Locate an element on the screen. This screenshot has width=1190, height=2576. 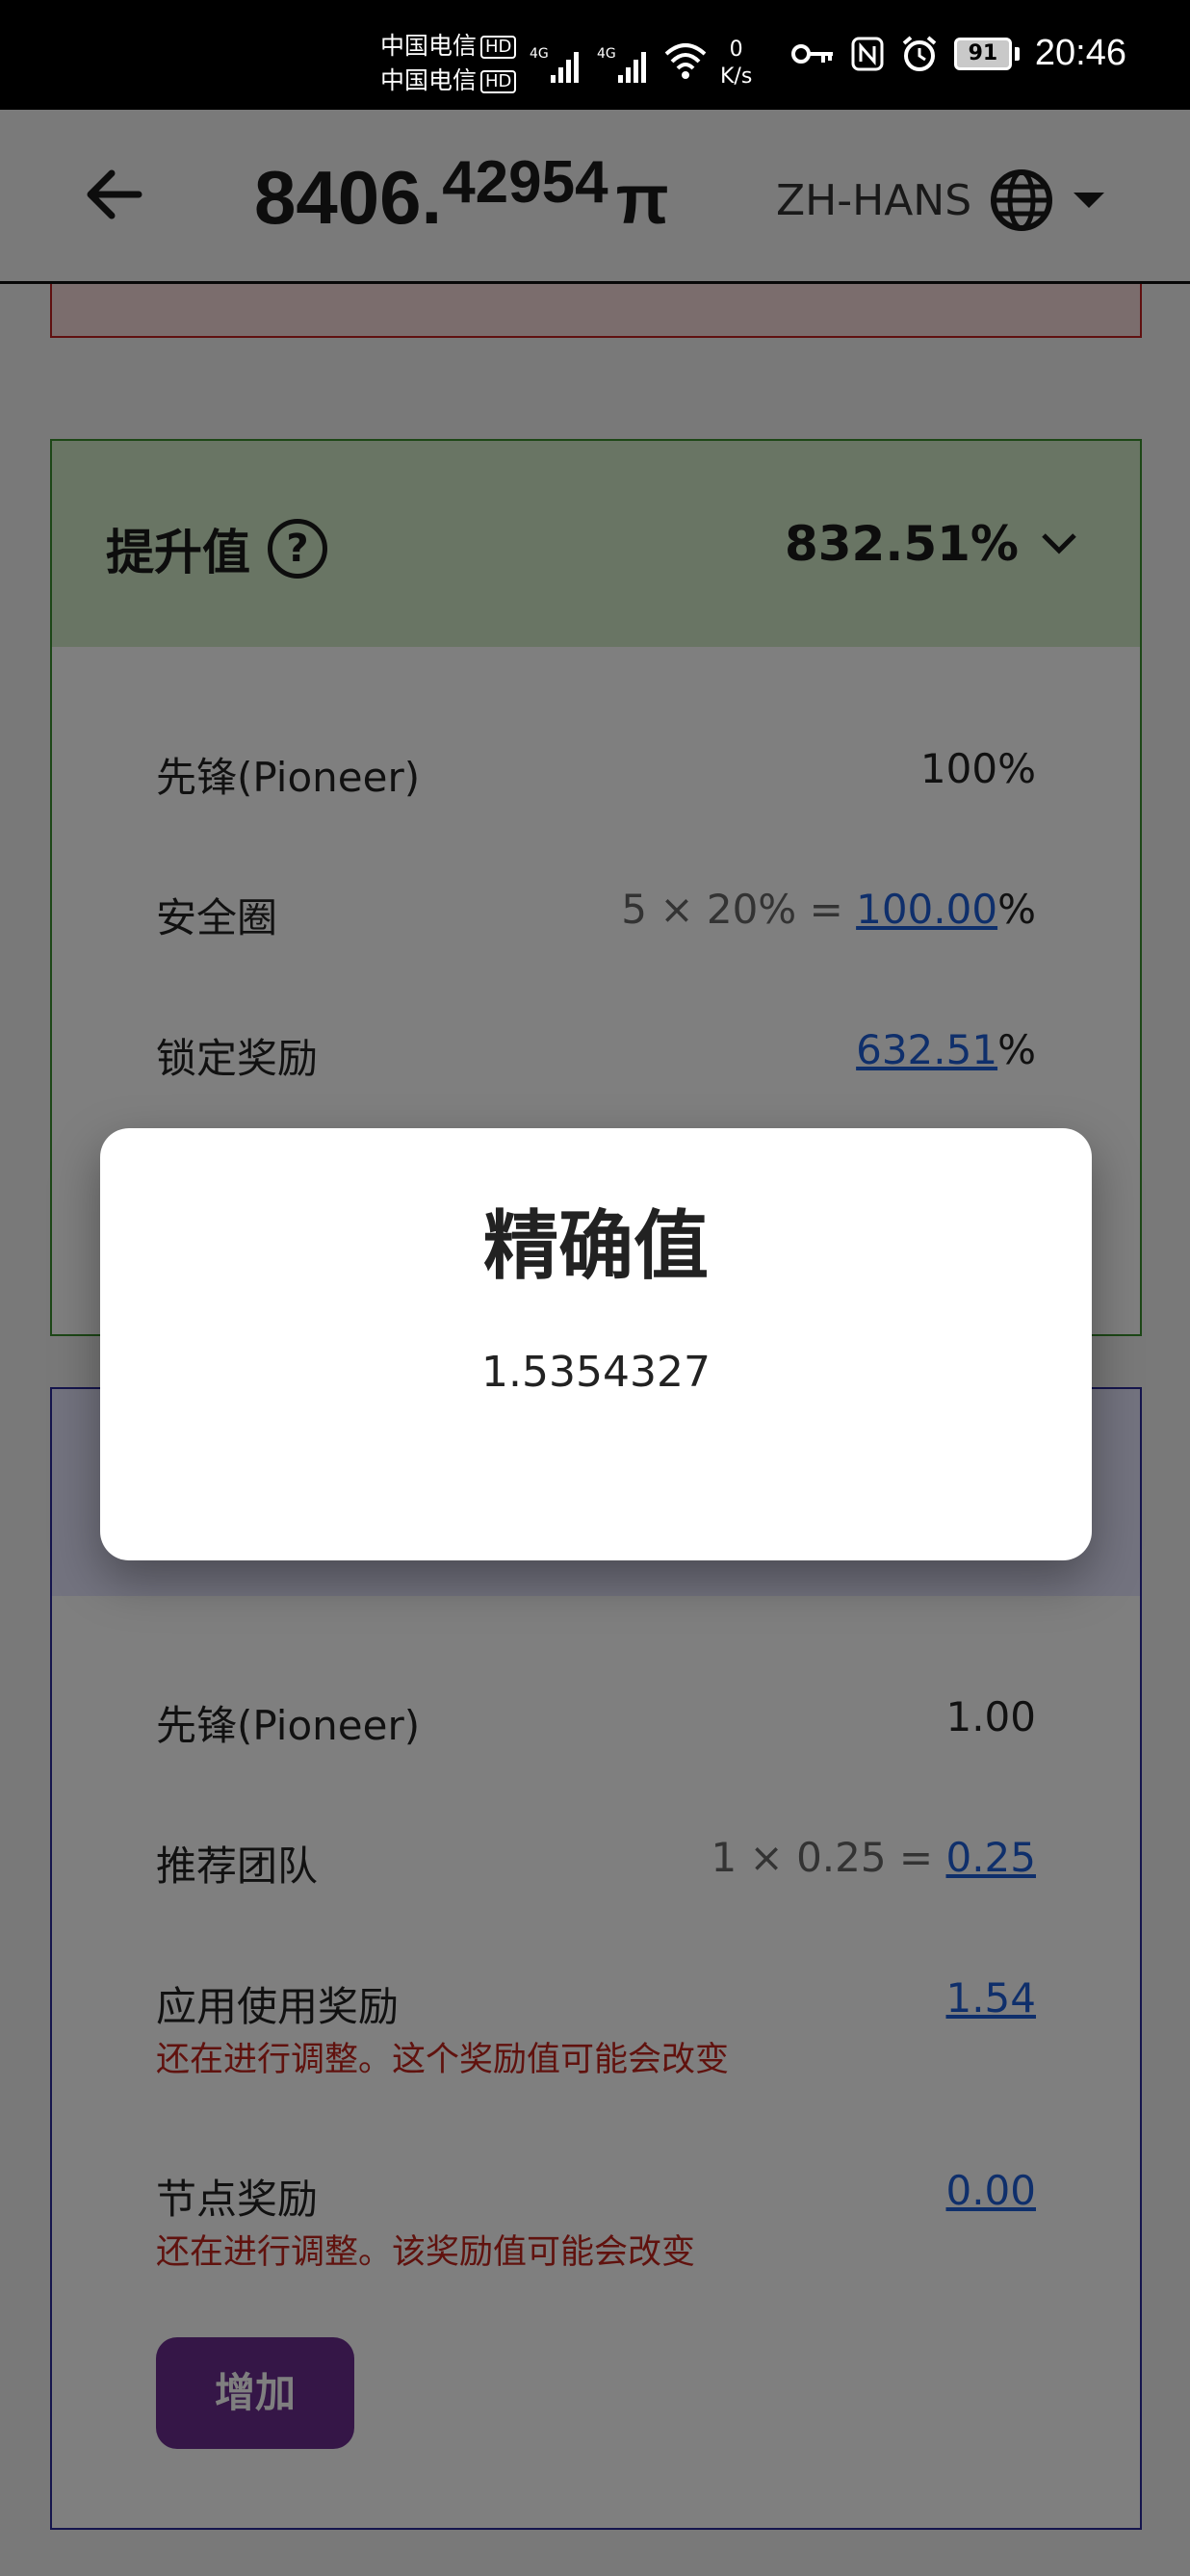
nfc-icon is located at coordinates (868, 54).